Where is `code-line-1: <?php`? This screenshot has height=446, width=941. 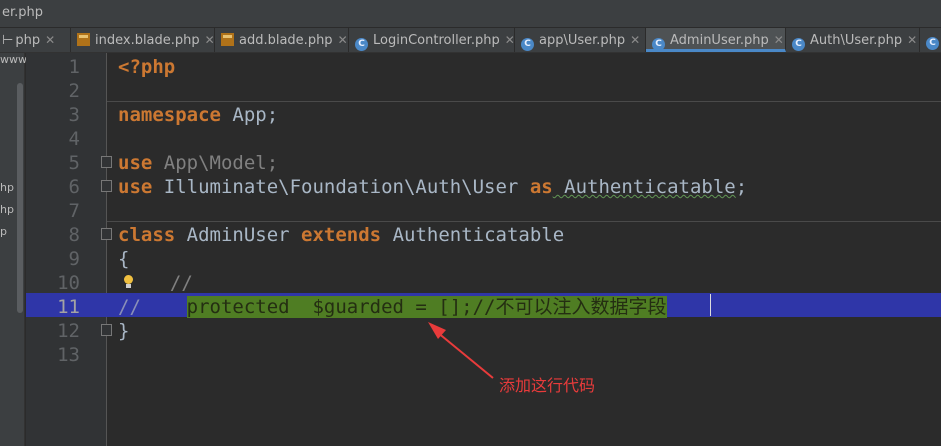
code-line-1: <?php is located at coordinates (141, 67).